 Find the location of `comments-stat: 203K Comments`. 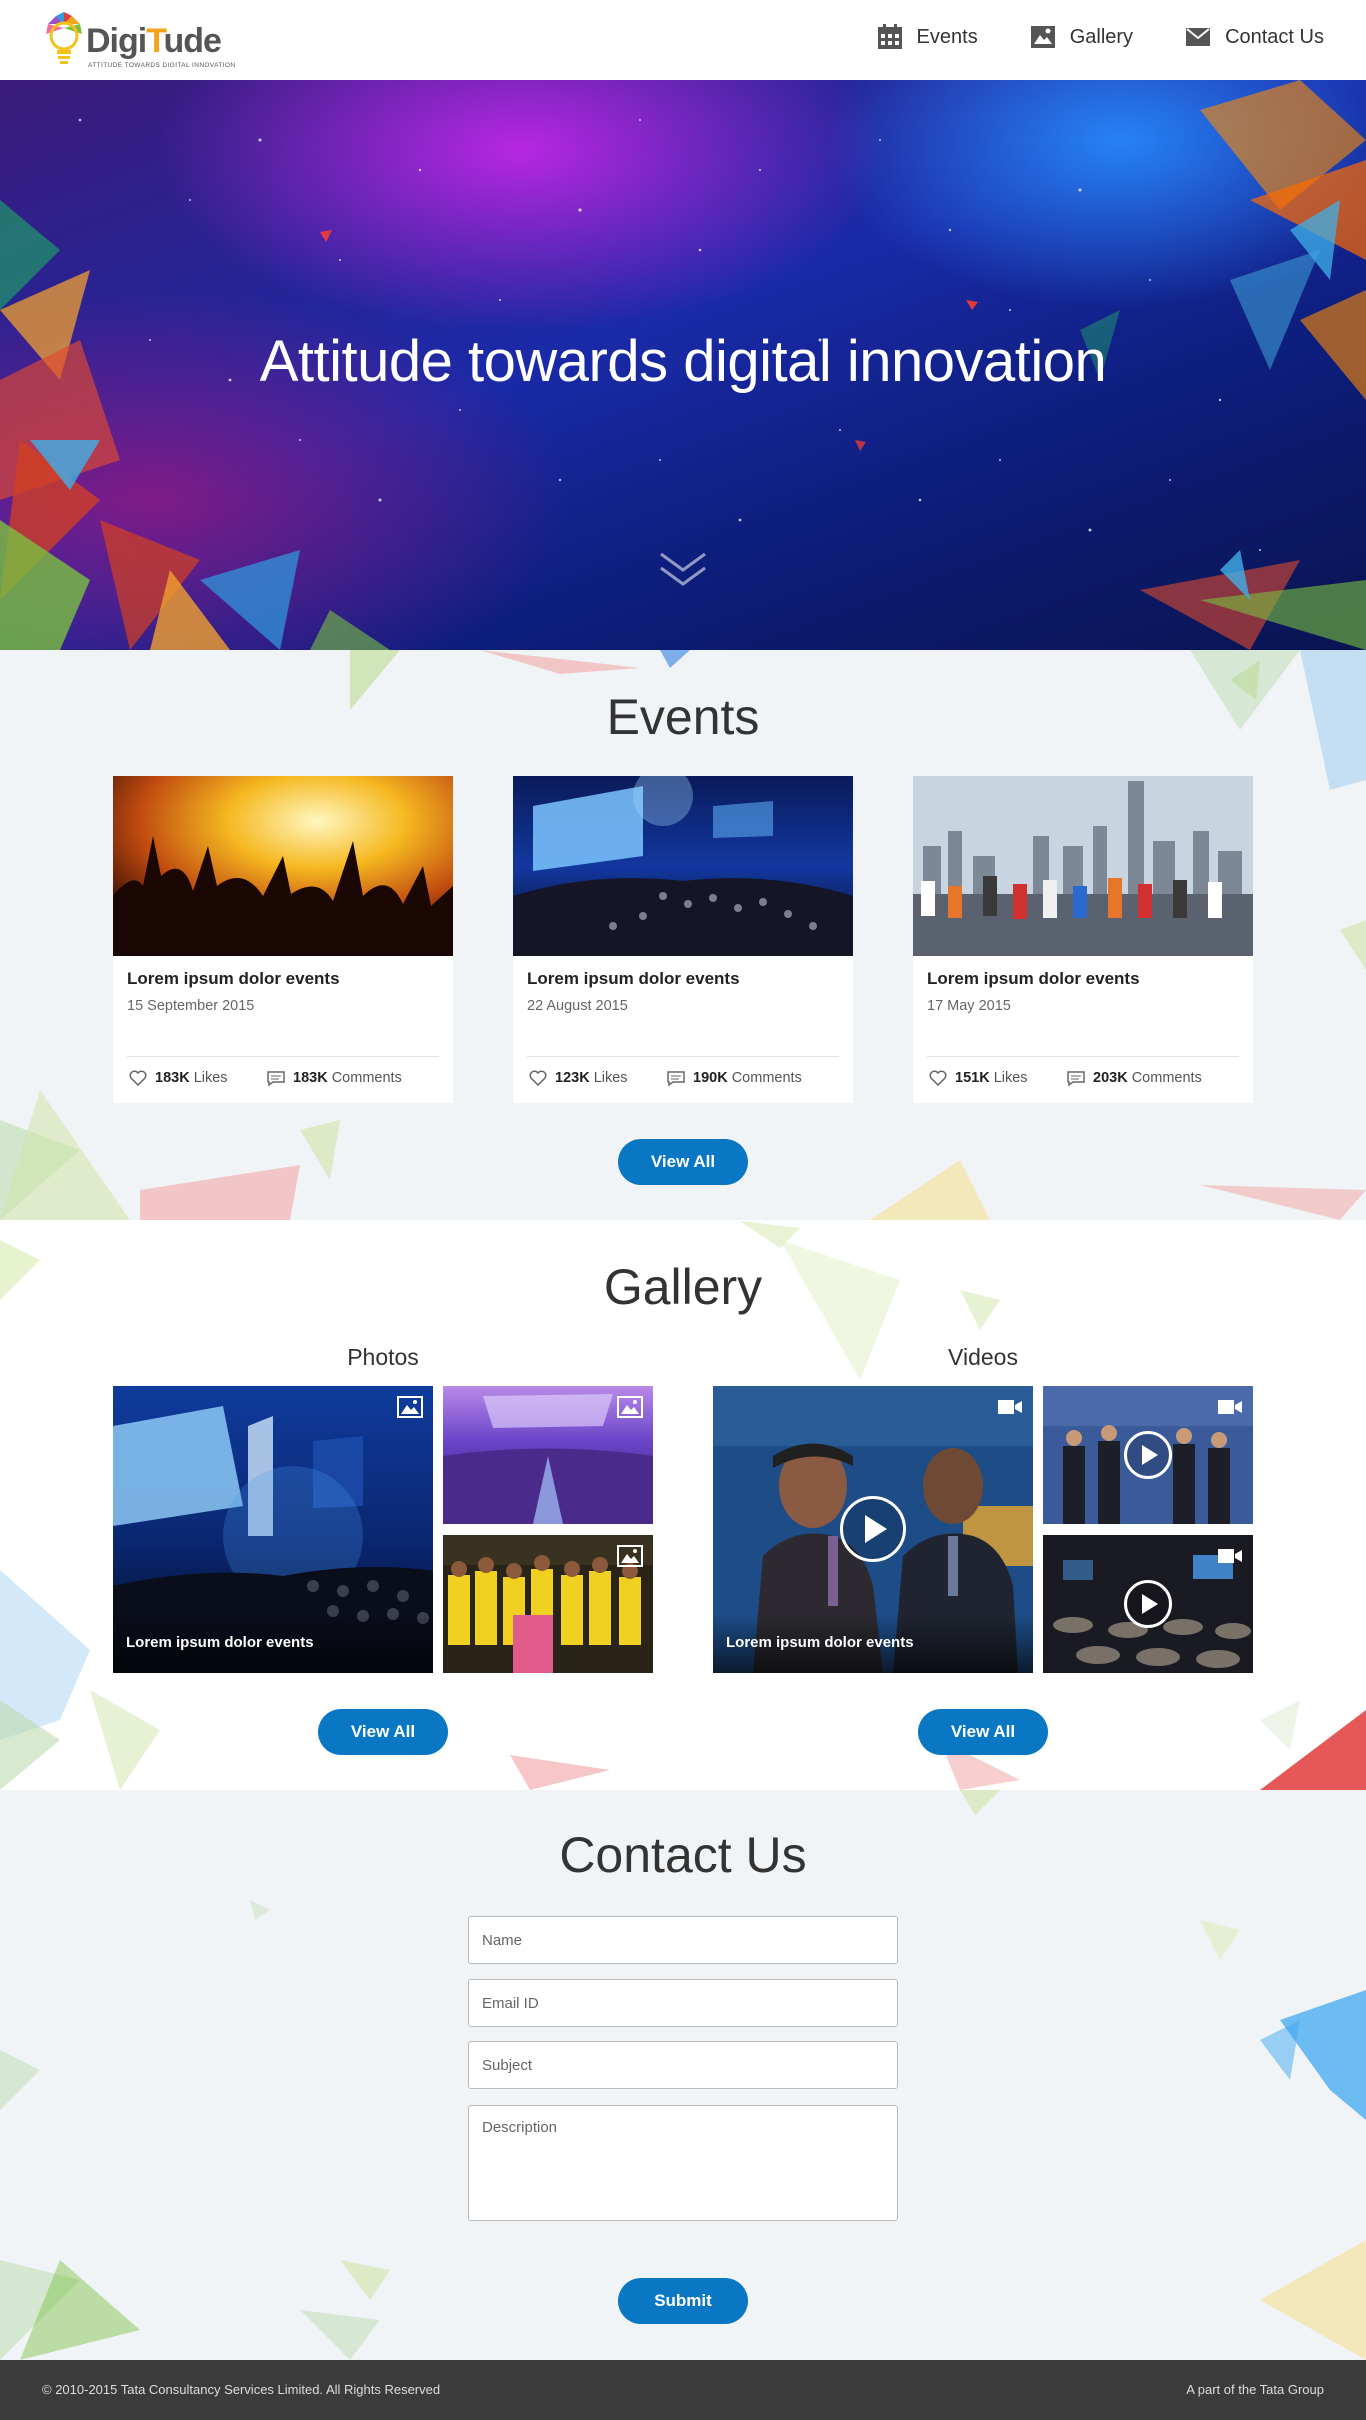

comments-stat: 203K Comments is located at coordinates (1134, 1078).